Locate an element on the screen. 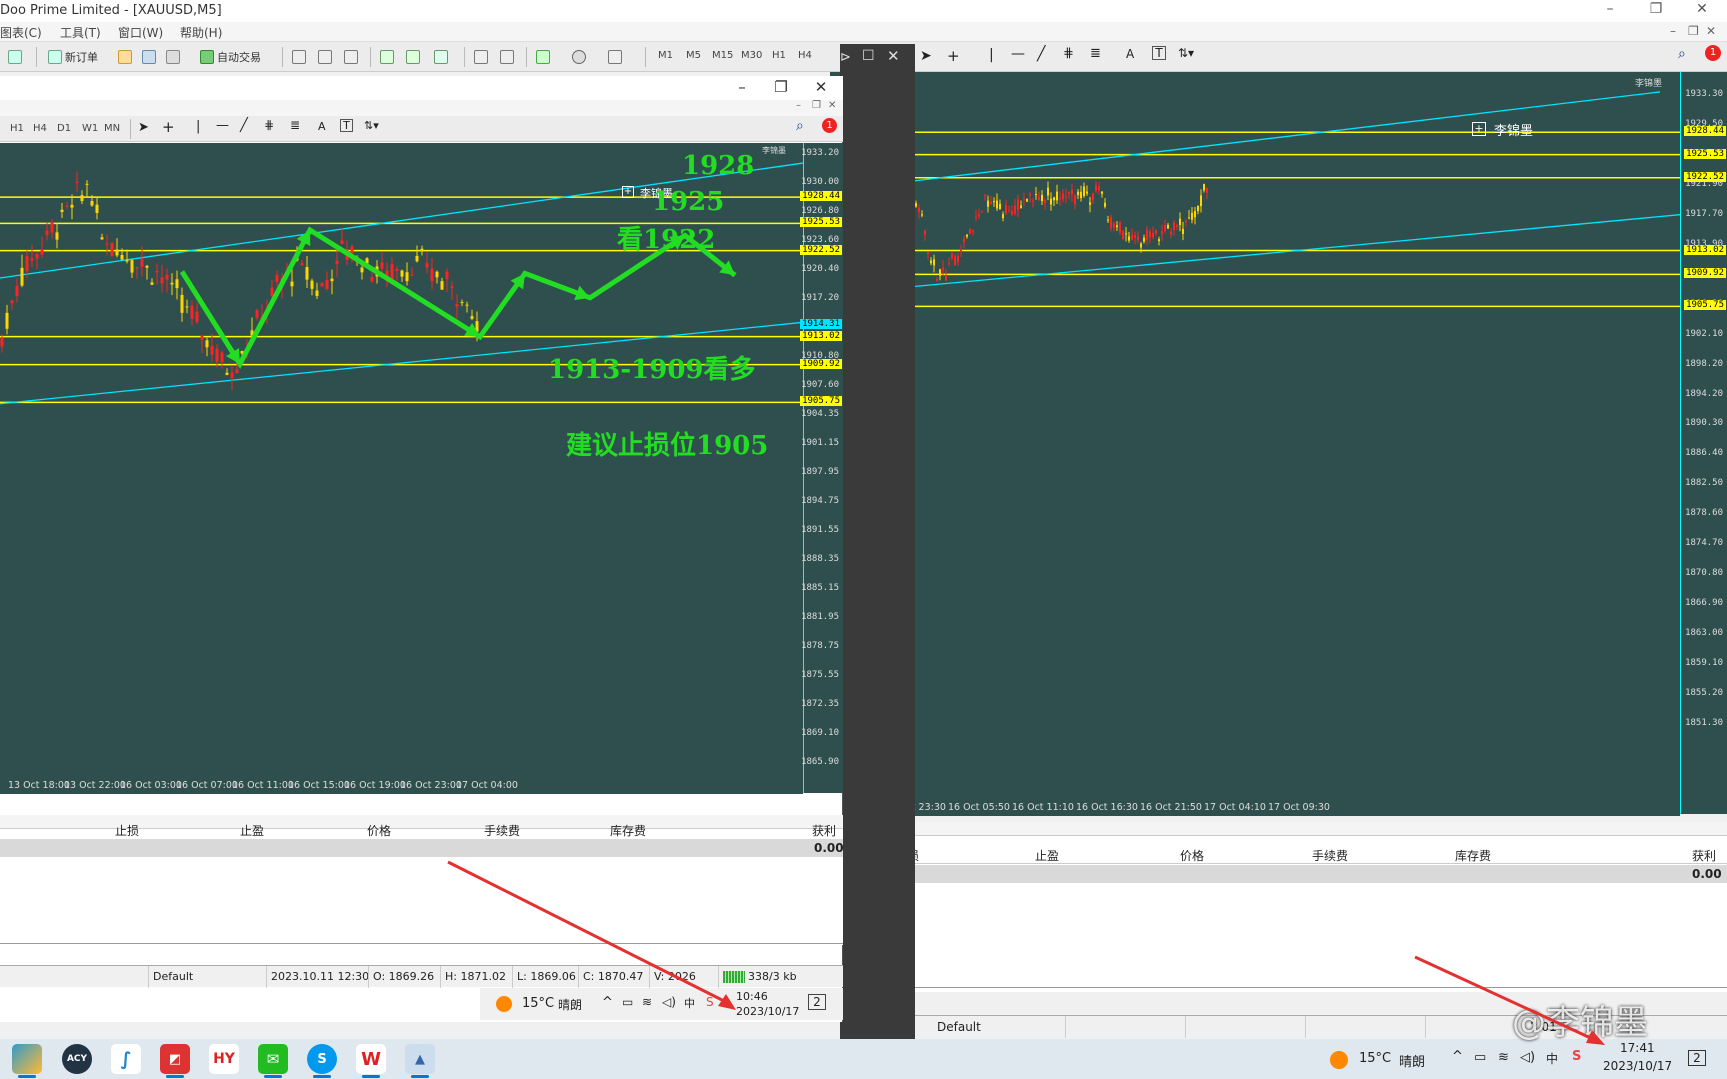 The height and width of the screenshot is (1079, 1727). tf-m15: M15 is located at coordinates (722, 55).